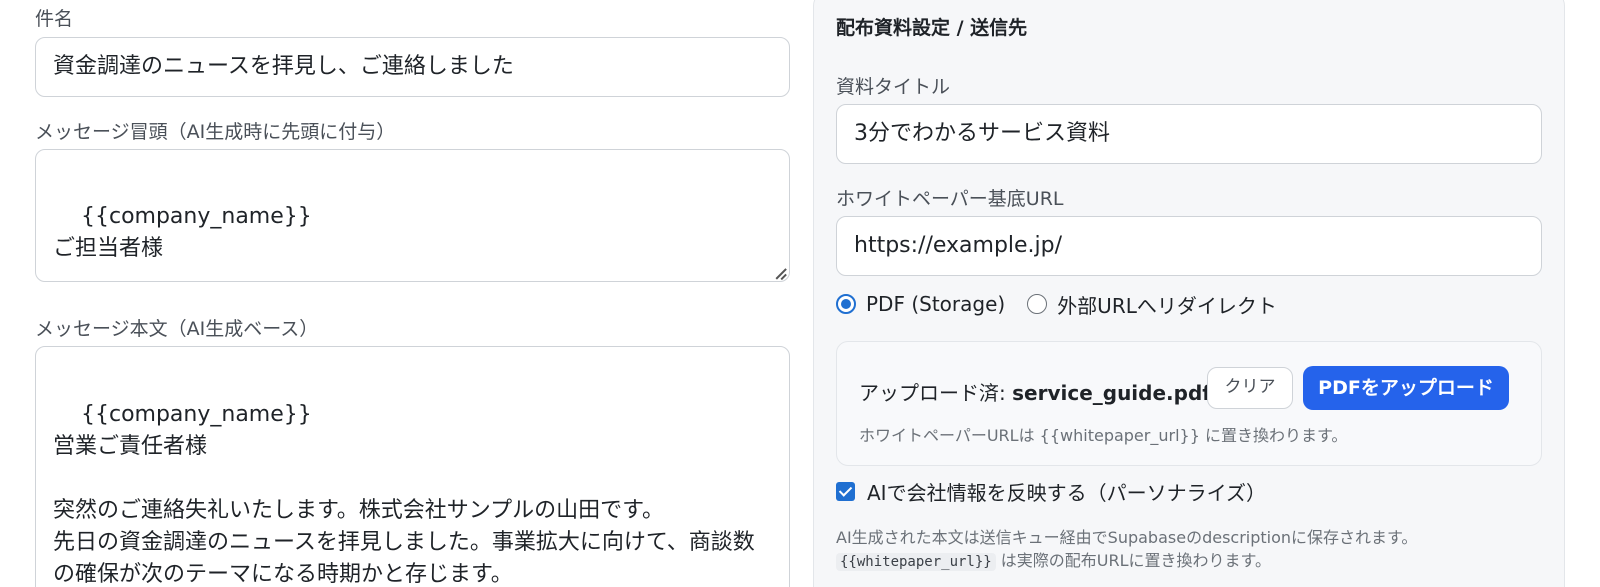  What do you see at coordinates (845, 491) in the screenshot?
I see `checkbox-checked-icon` at bounding box center [845, 491].